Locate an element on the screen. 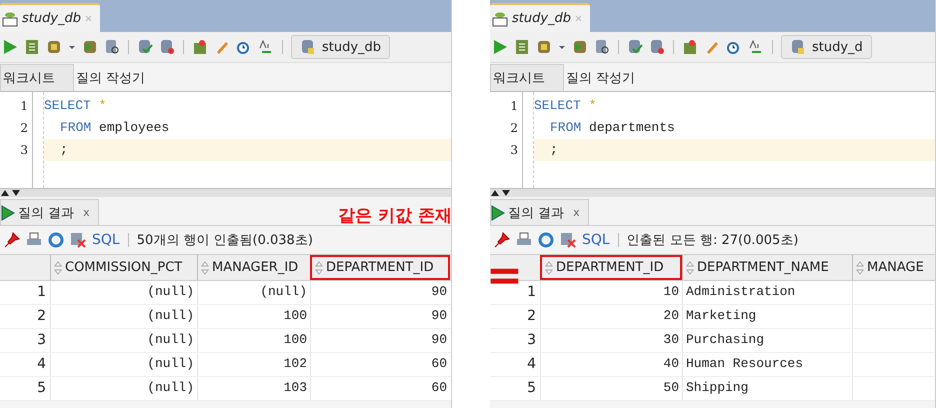 This screenshot has height=408, width=936. table-cell: Shipping is located at coordinates (717, 387).